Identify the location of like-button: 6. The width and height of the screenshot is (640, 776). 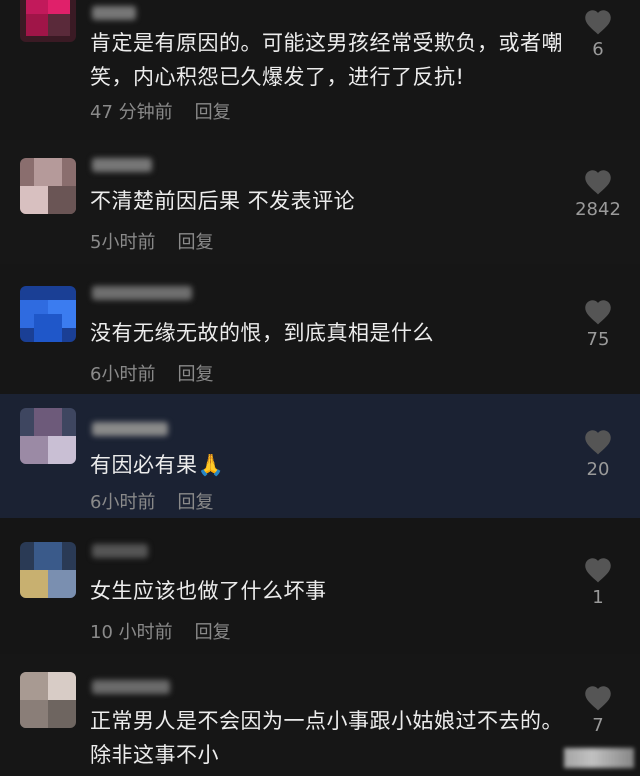
(598, 34).